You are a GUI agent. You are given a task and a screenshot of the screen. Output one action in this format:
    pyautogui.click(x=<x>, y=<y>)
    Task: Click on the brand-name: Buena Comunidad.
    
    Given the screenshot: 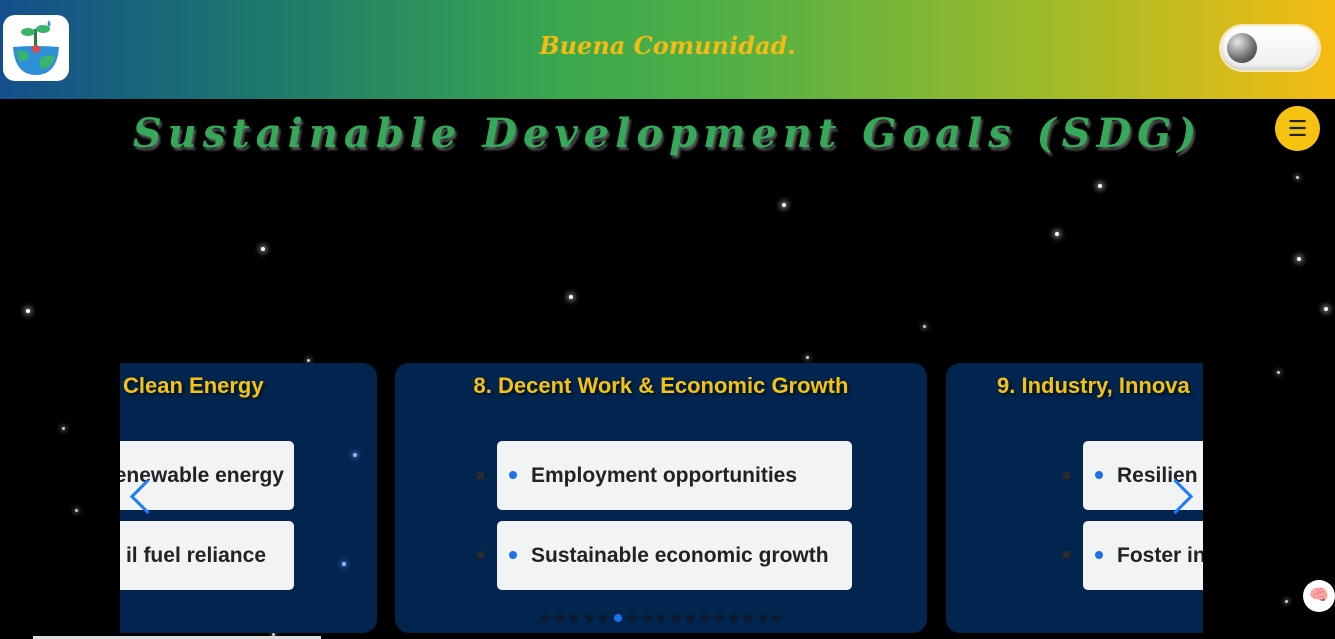 What is the action you would take?
    pyautogui.click(x=667, y=45)
    